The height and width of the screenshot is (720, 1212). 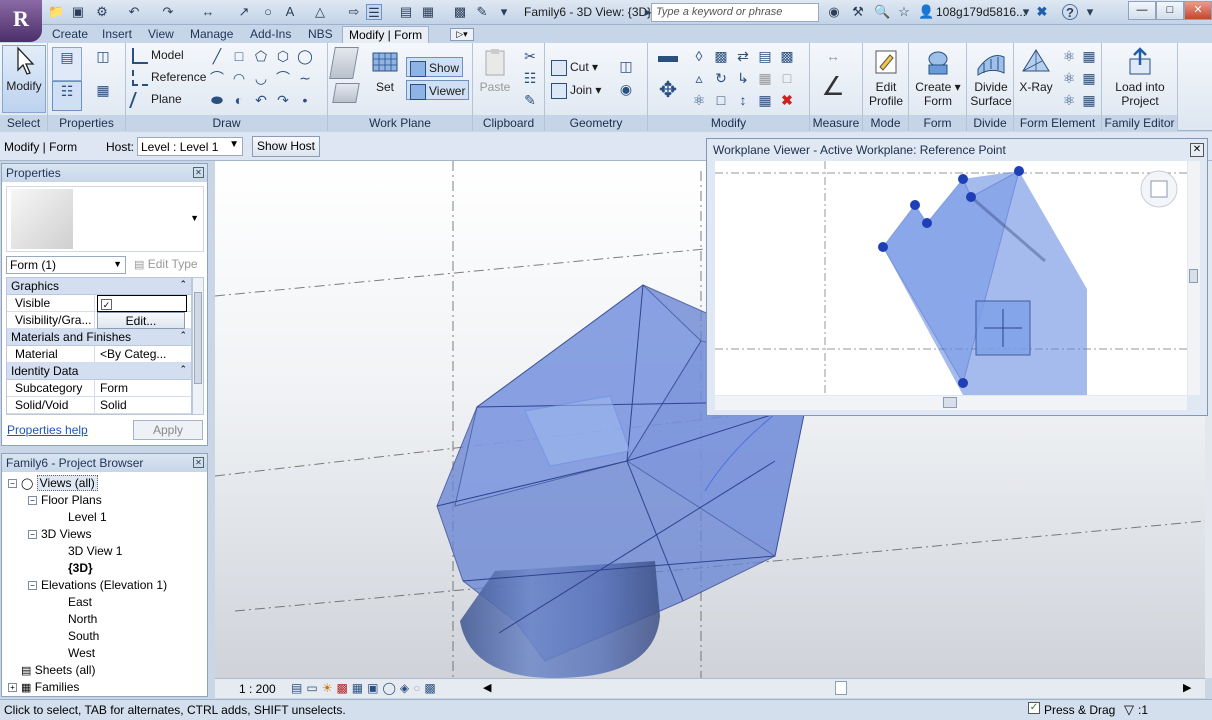 I want to click on close-icon: ✕, so click(x=198, y=462).